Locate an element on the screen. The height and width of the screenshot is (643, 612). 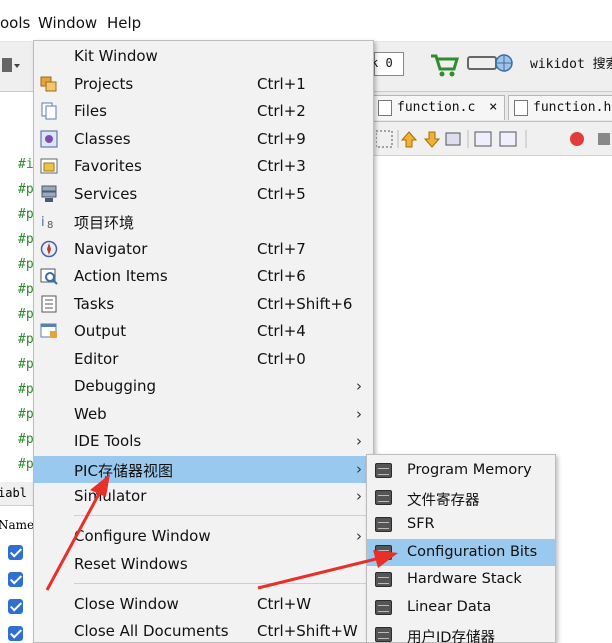
projects-icon is located at coordinates (49, 84).